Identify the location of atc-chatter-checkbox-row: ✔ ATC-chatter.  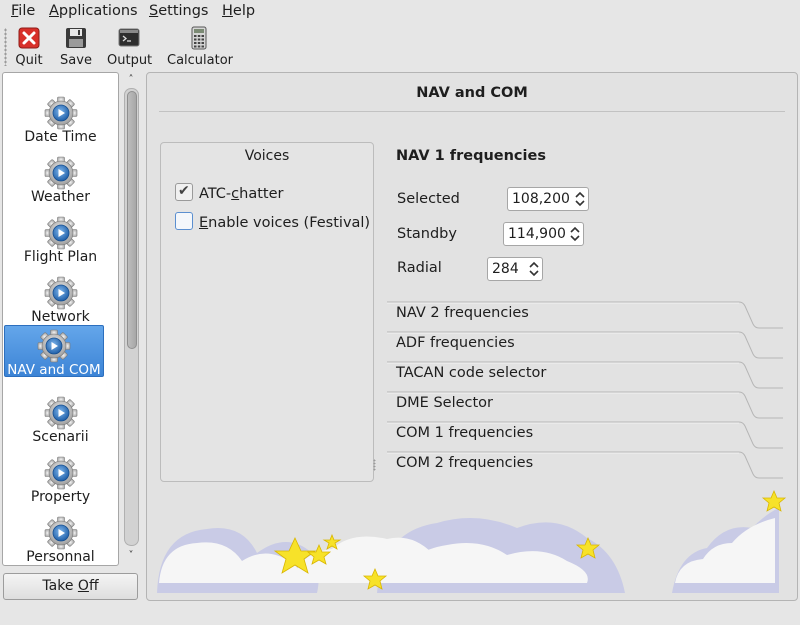
(229, 192).